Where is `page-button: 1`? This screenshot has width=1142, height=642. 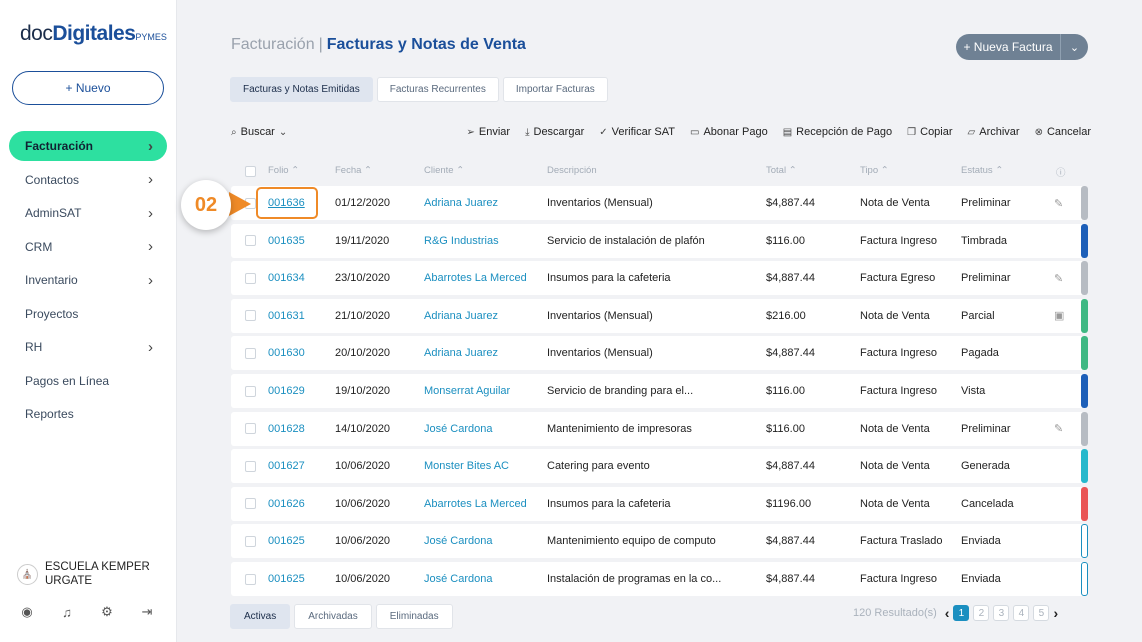 page-button: 1 is located at coordinates (961, 613).